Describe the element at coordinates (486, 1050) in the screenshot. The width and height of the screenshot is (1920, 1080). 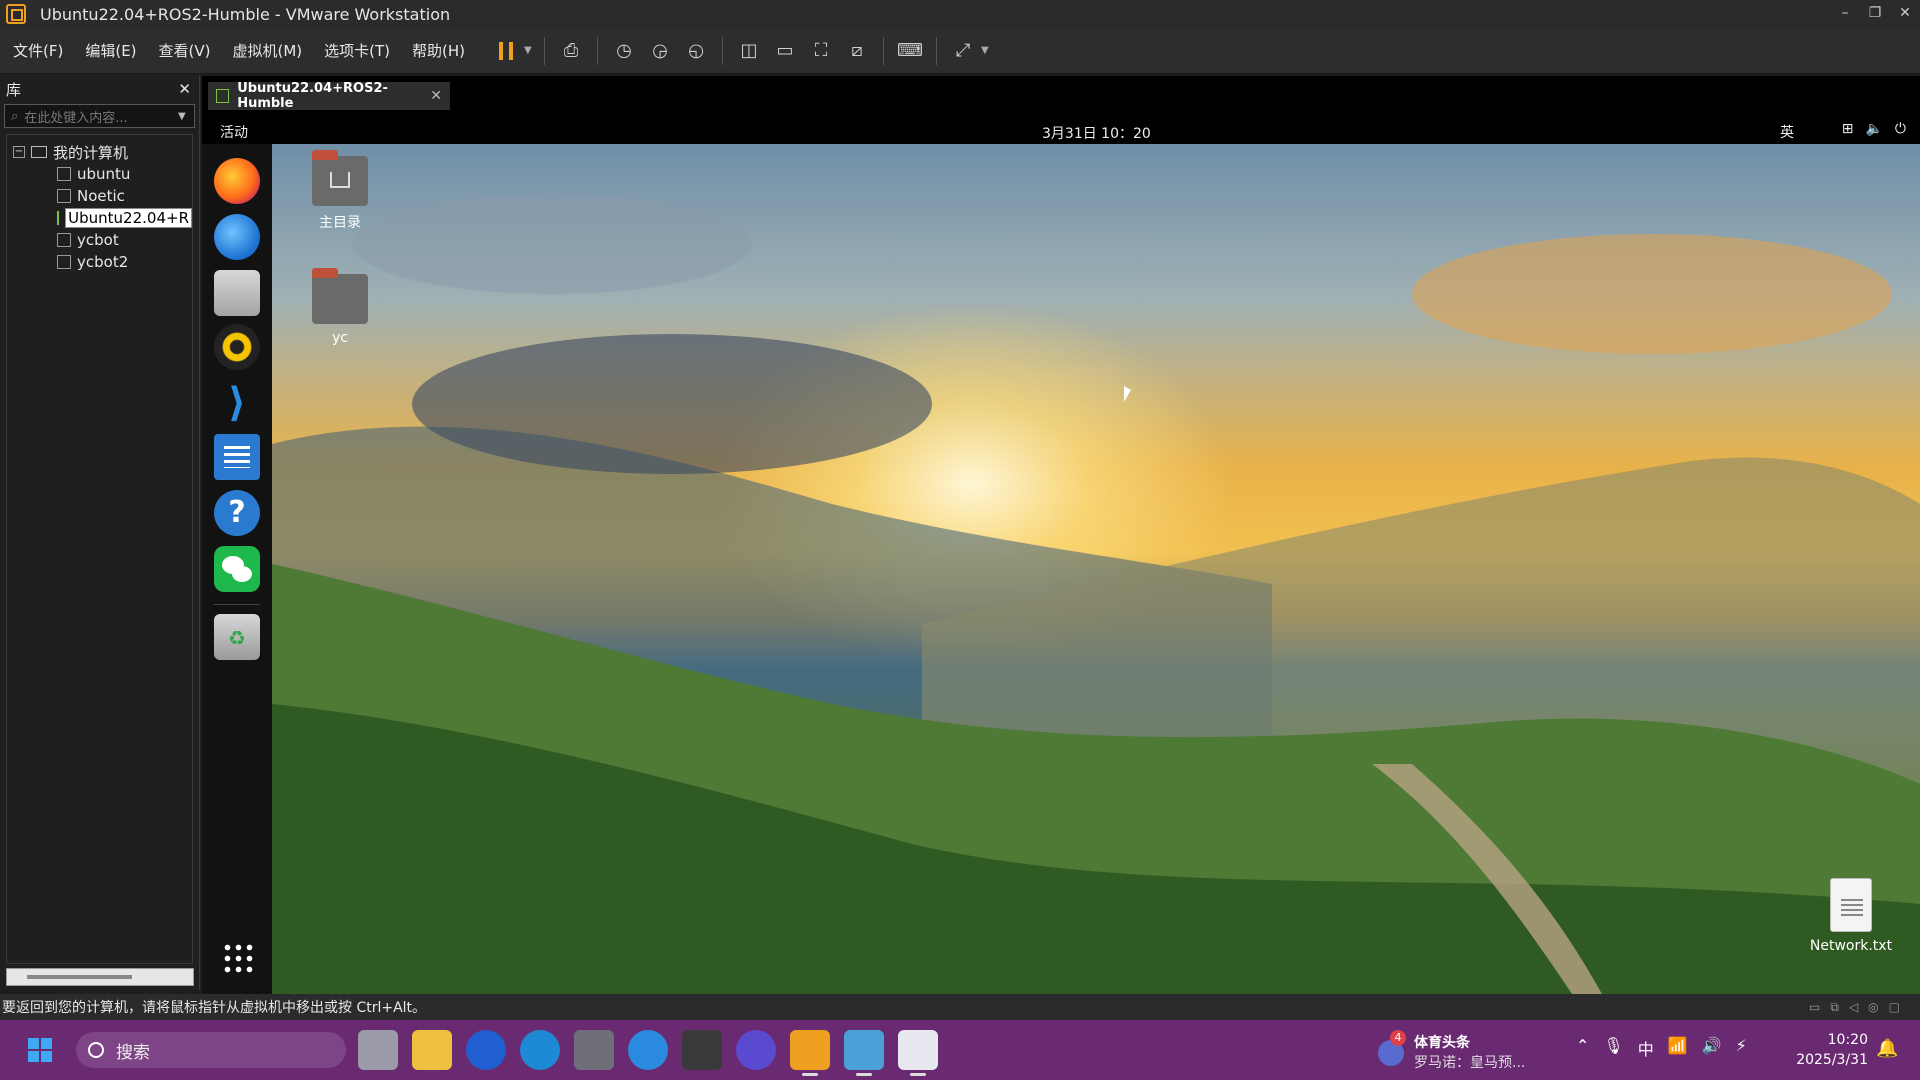
I see `lark-icon` at that location.